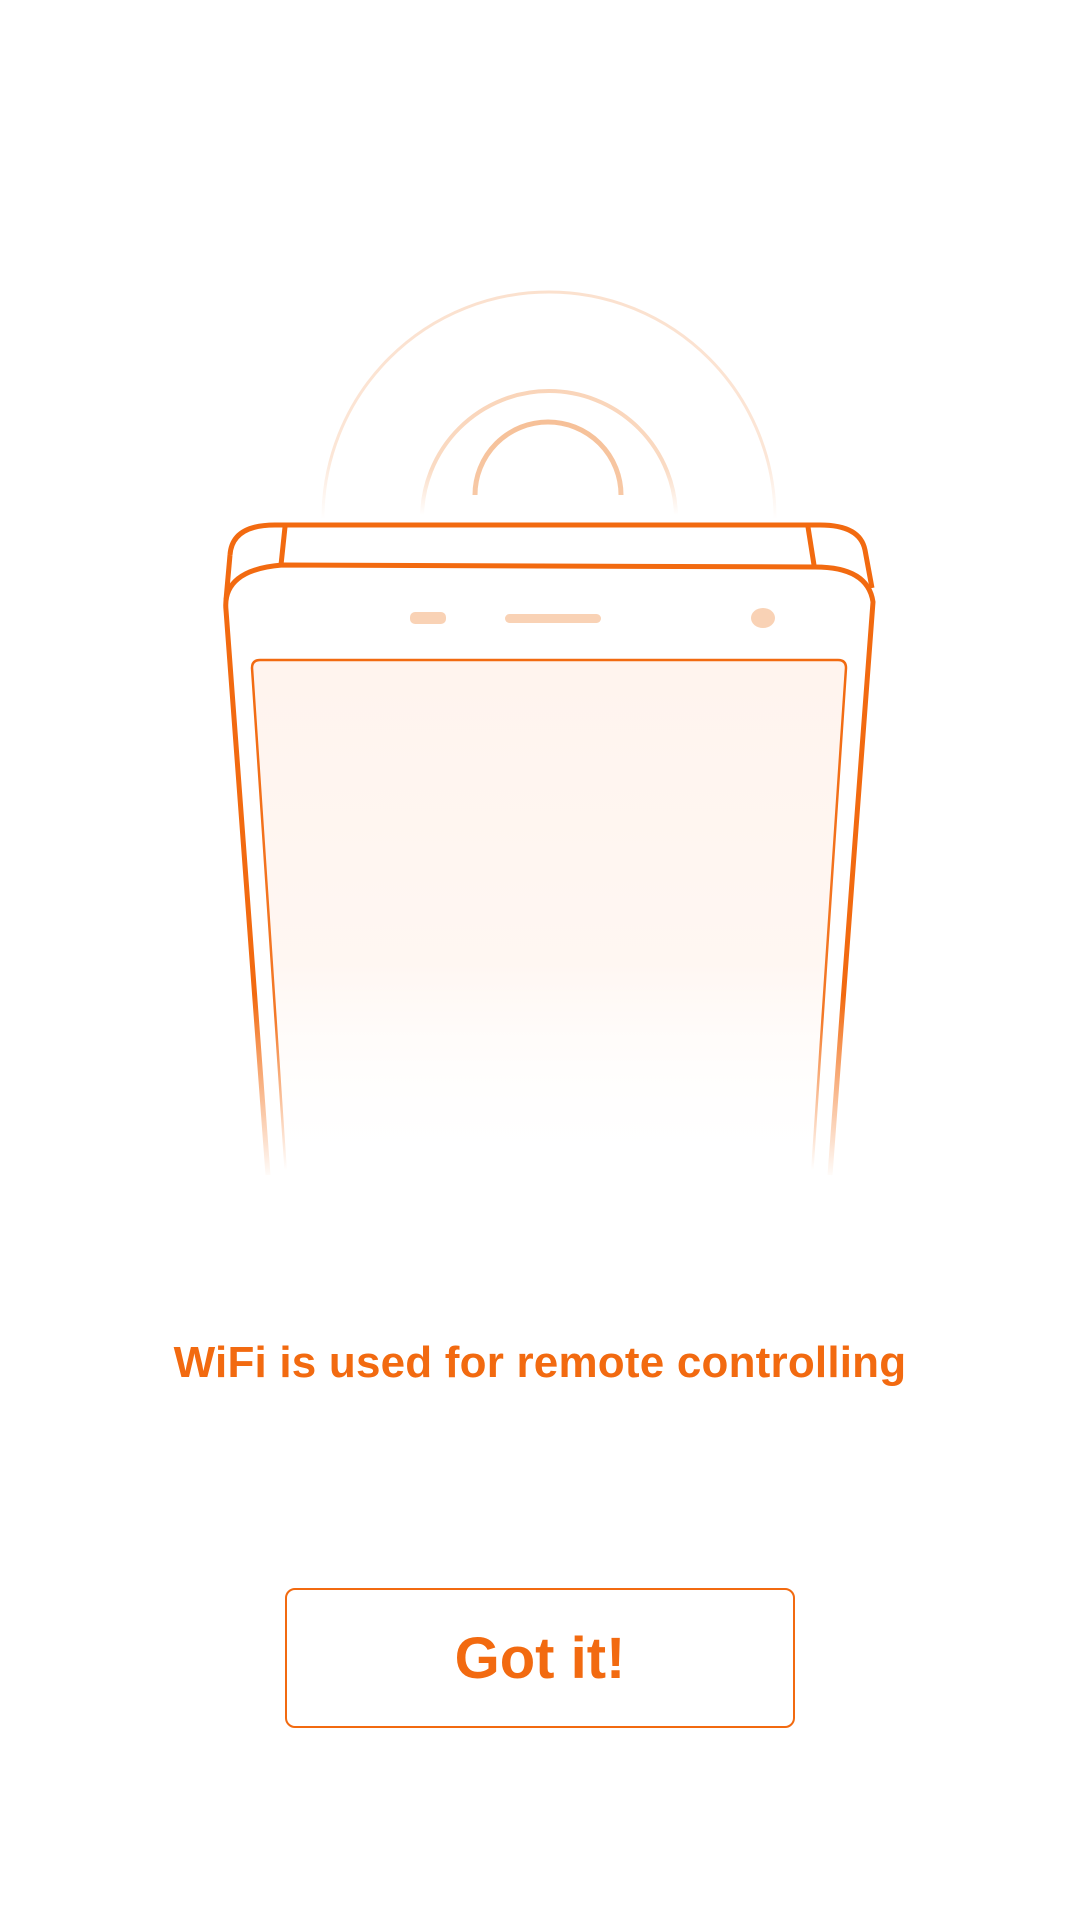 This screenshot has width=1080, height=1920. What do you see at coordinates (549, 917) in the screenshot?
I see `phone-screen` at bounding box center [549, 917].